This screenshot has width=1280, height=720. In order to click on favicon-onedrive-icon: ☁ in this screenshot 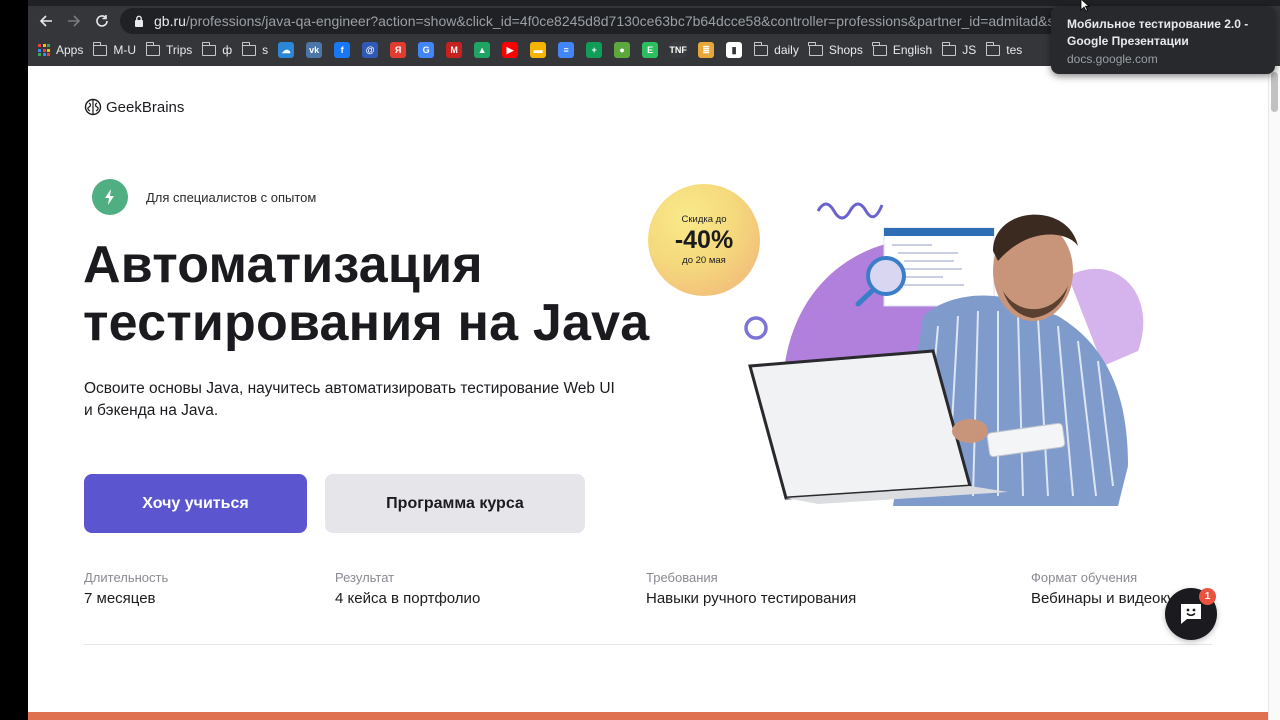, I will do `click(286, 50)`.